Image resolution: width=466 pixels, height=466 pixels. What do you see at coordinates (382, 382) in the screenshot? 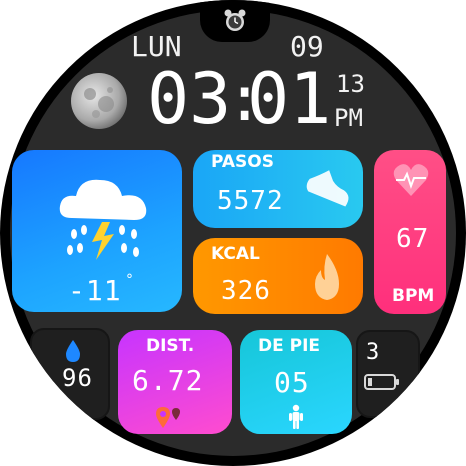
I see `battery-icon` at bounding box center [382, 382].